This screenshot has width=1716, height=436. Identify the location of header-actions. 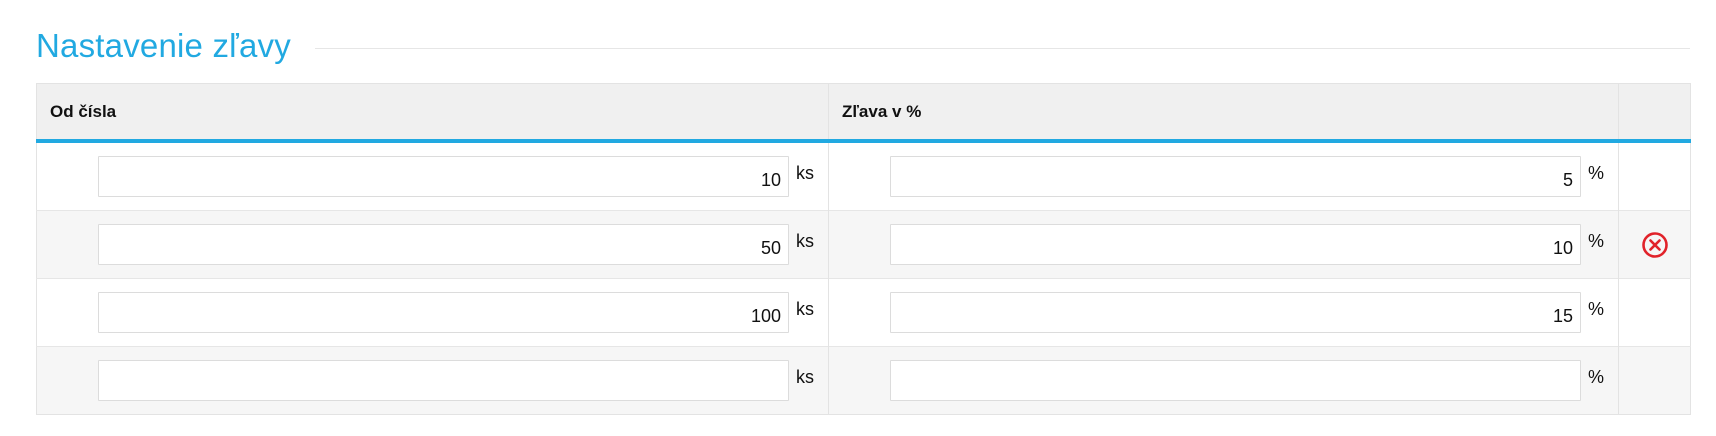
(1654, 113).